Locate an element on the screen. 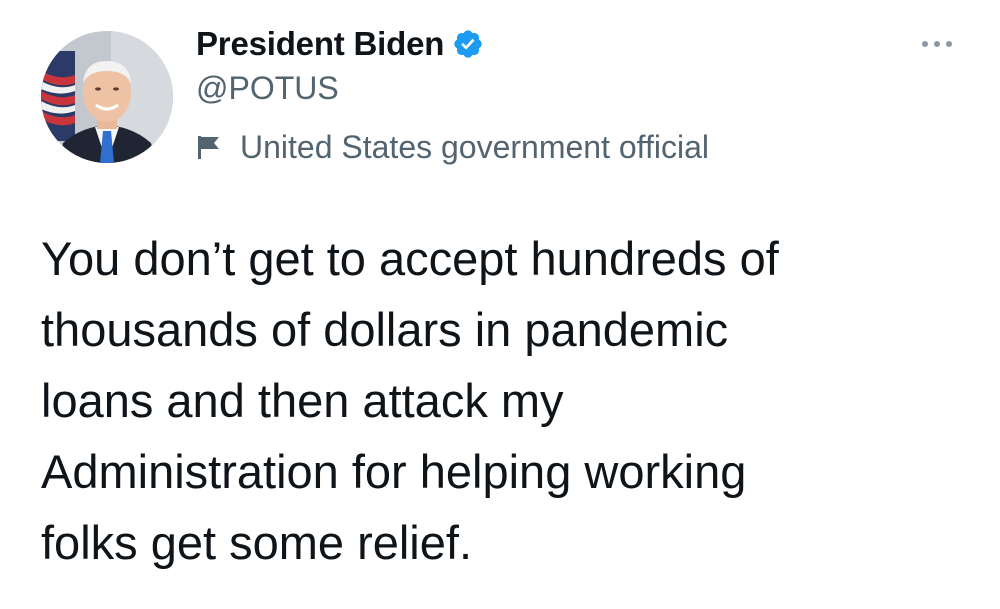 Image resolution: width=1000 pixels, height=609 pixels. tweet-text-line: thousands of dollars in pandemic is located at coordinates (385, 329).